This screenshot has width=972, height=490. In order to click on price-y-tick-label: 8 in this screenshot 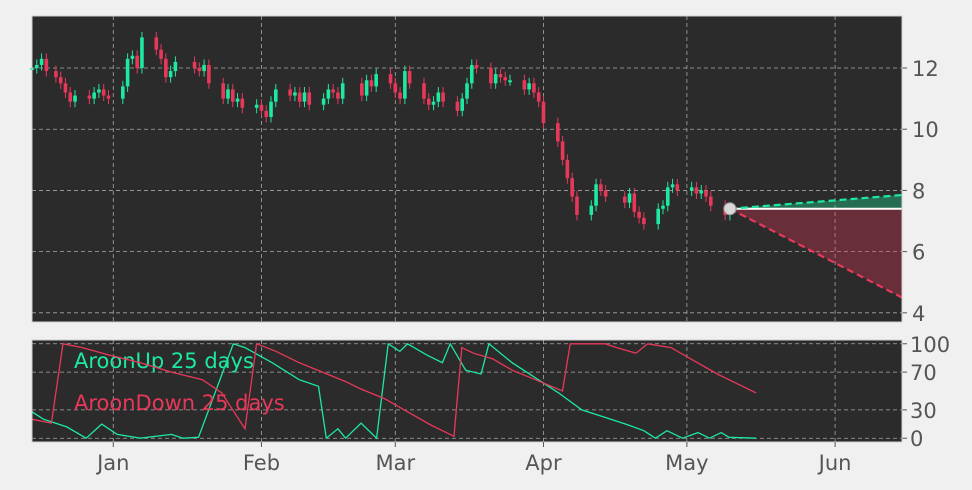, I will do `click(918, 191)`.